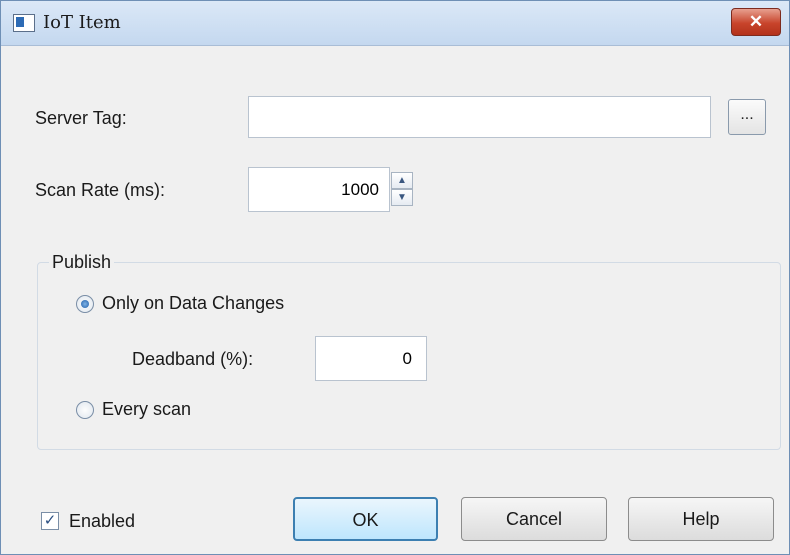 Image resolution: width=790 pixels, height=555 pixels. What do you see at coordinates (402, 180) in the screenshot?
I see `spin-up-icon: ▲` at bounding box center [402, 180].